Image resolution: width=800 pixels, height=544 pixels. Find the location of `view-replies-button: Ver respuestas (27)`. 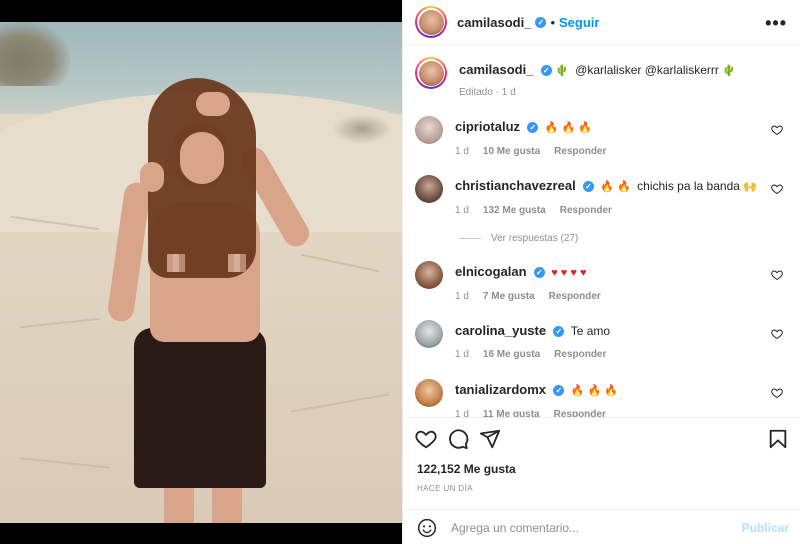

view-replies-button: Ver respuestas (27) is located at coordinates (518, 238).